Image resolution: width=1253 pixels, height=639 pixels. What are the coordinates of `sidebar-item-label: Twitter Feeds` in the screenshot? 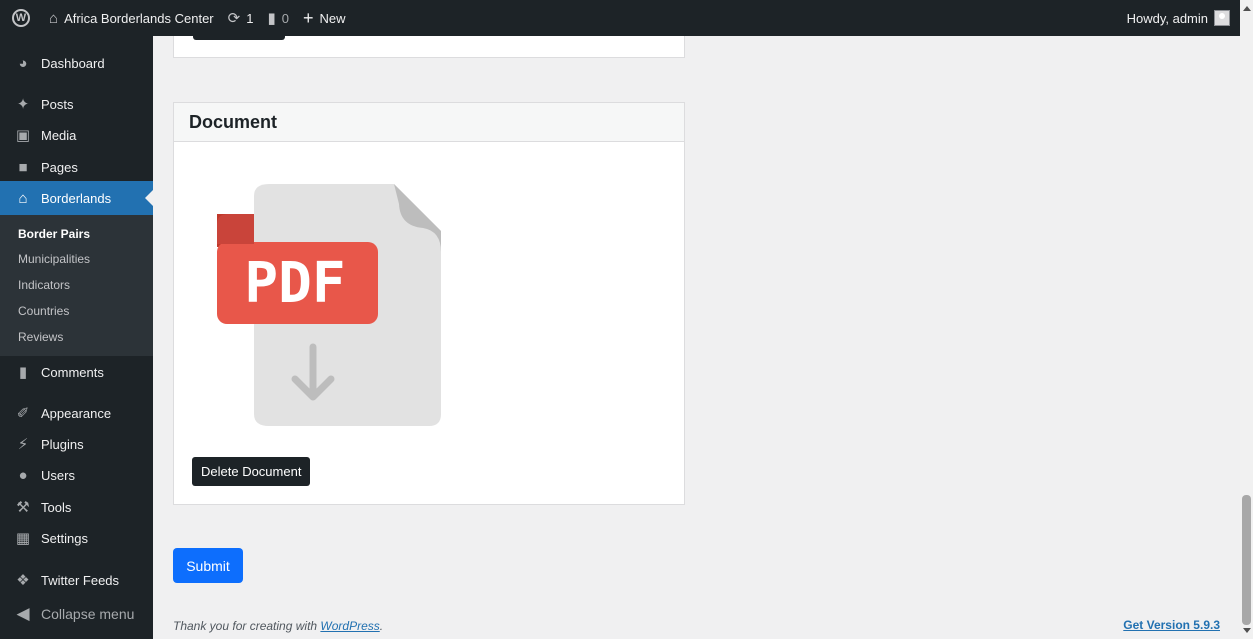 It's located at (80, 580).